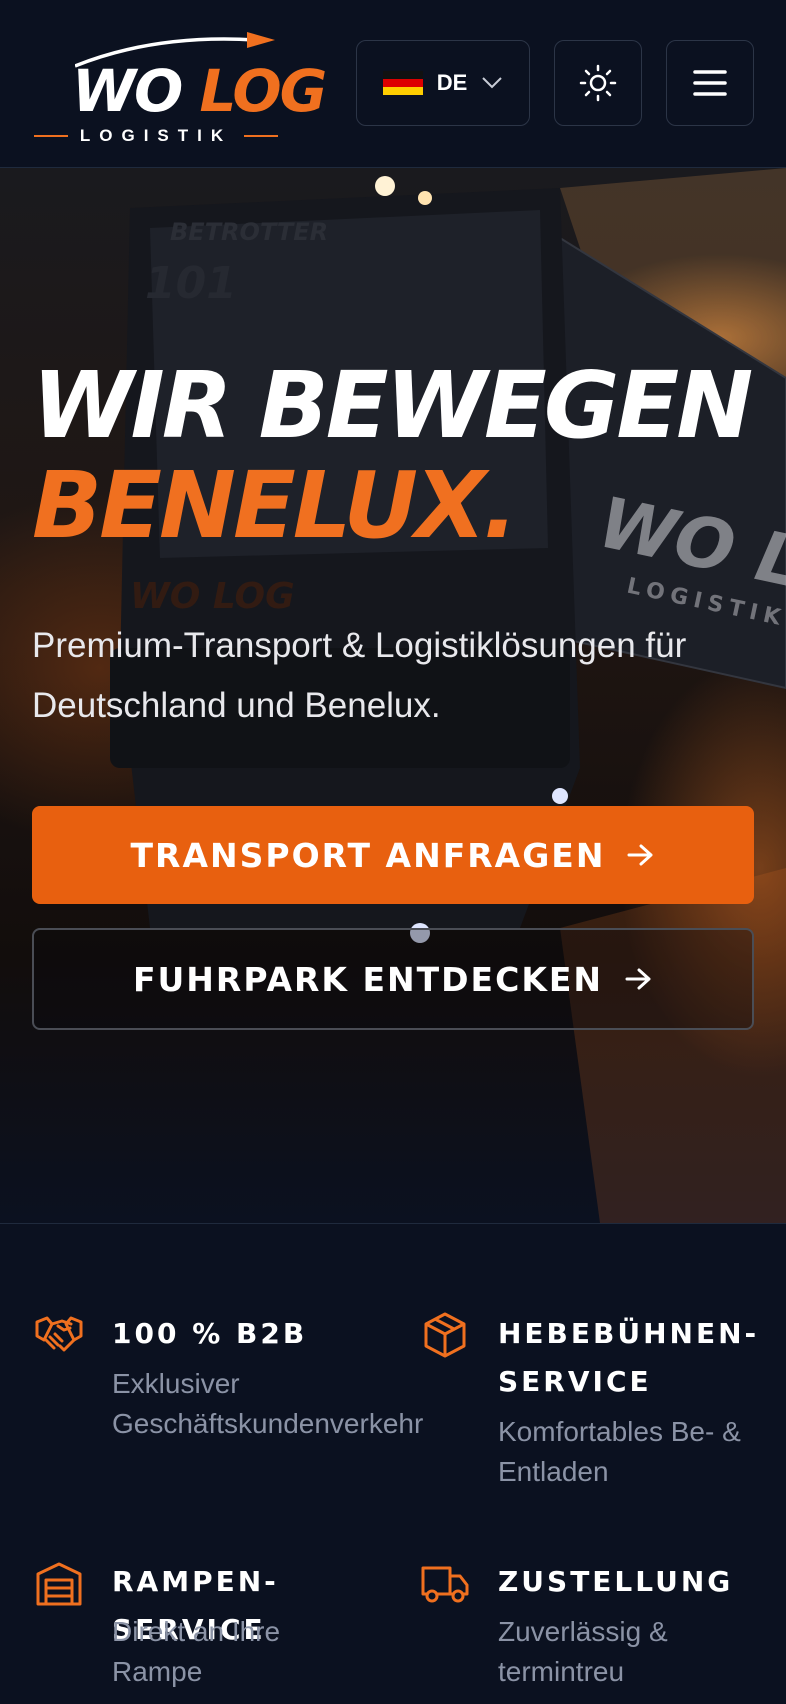  I want to click on site-header: WO LOG LOGISTIK DE, so click(393, 84).